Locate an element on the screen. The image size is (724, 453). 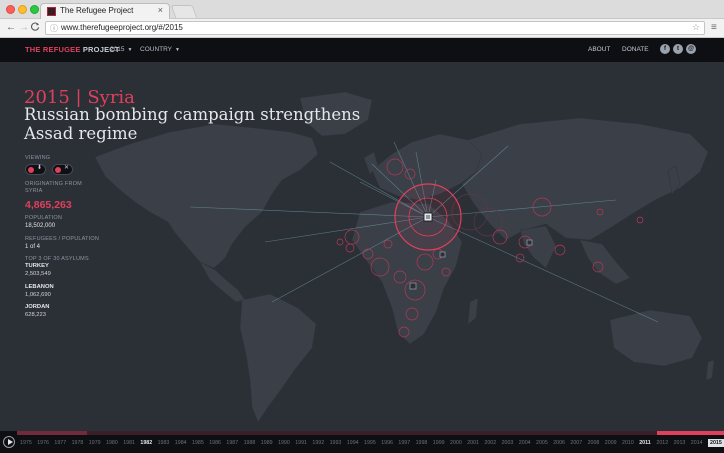
timeline-year-1980: 1980 is located at coordinates (112, 443).